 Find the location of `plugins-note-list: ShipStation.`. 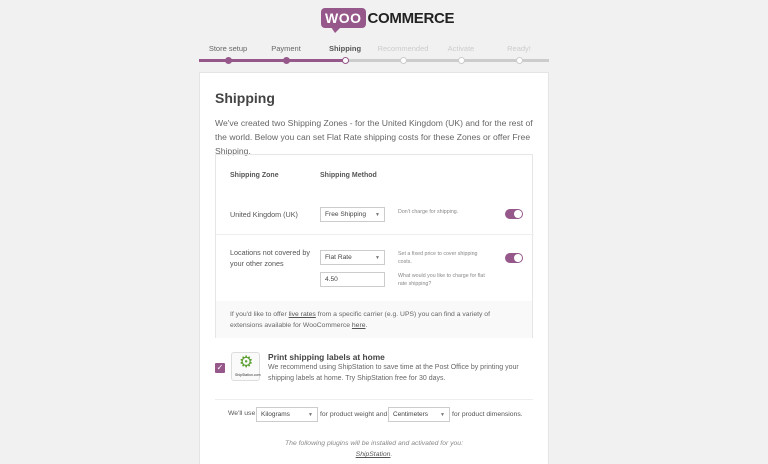

plugins-note-list: ShipStation. is located at coordinates (374, 454).